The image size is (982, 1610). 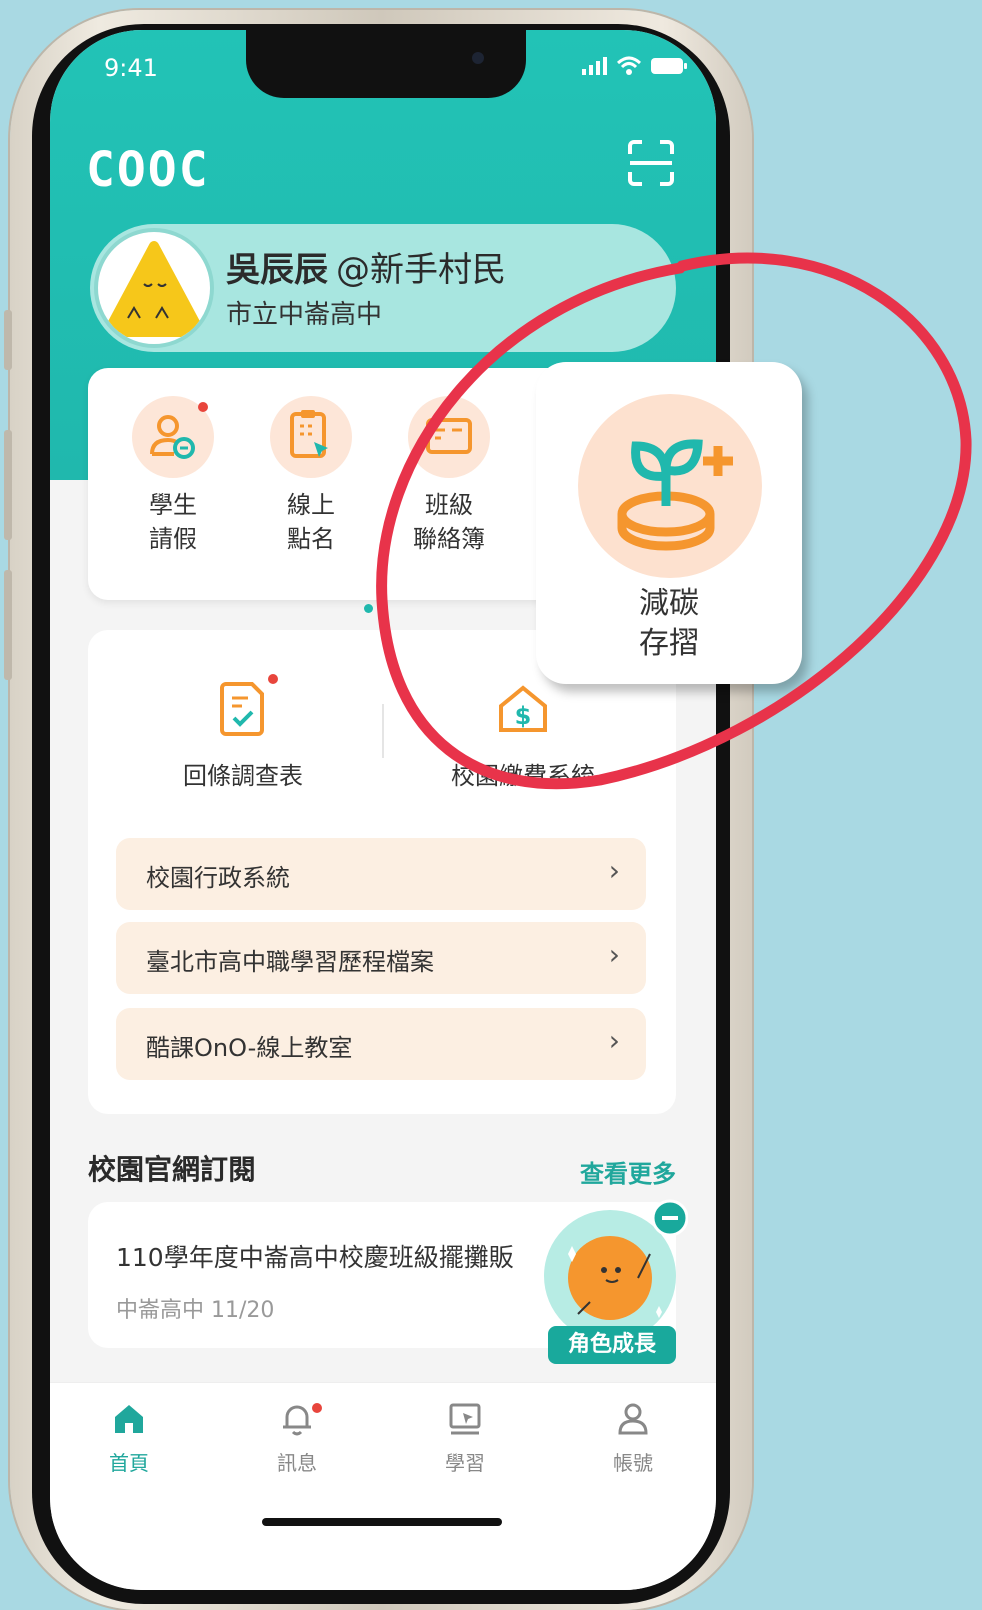 What do you see at coordinates (633, 1463) in the screenshot?
I see `tab-label: 帳號` at bounding box center [633, 1463].